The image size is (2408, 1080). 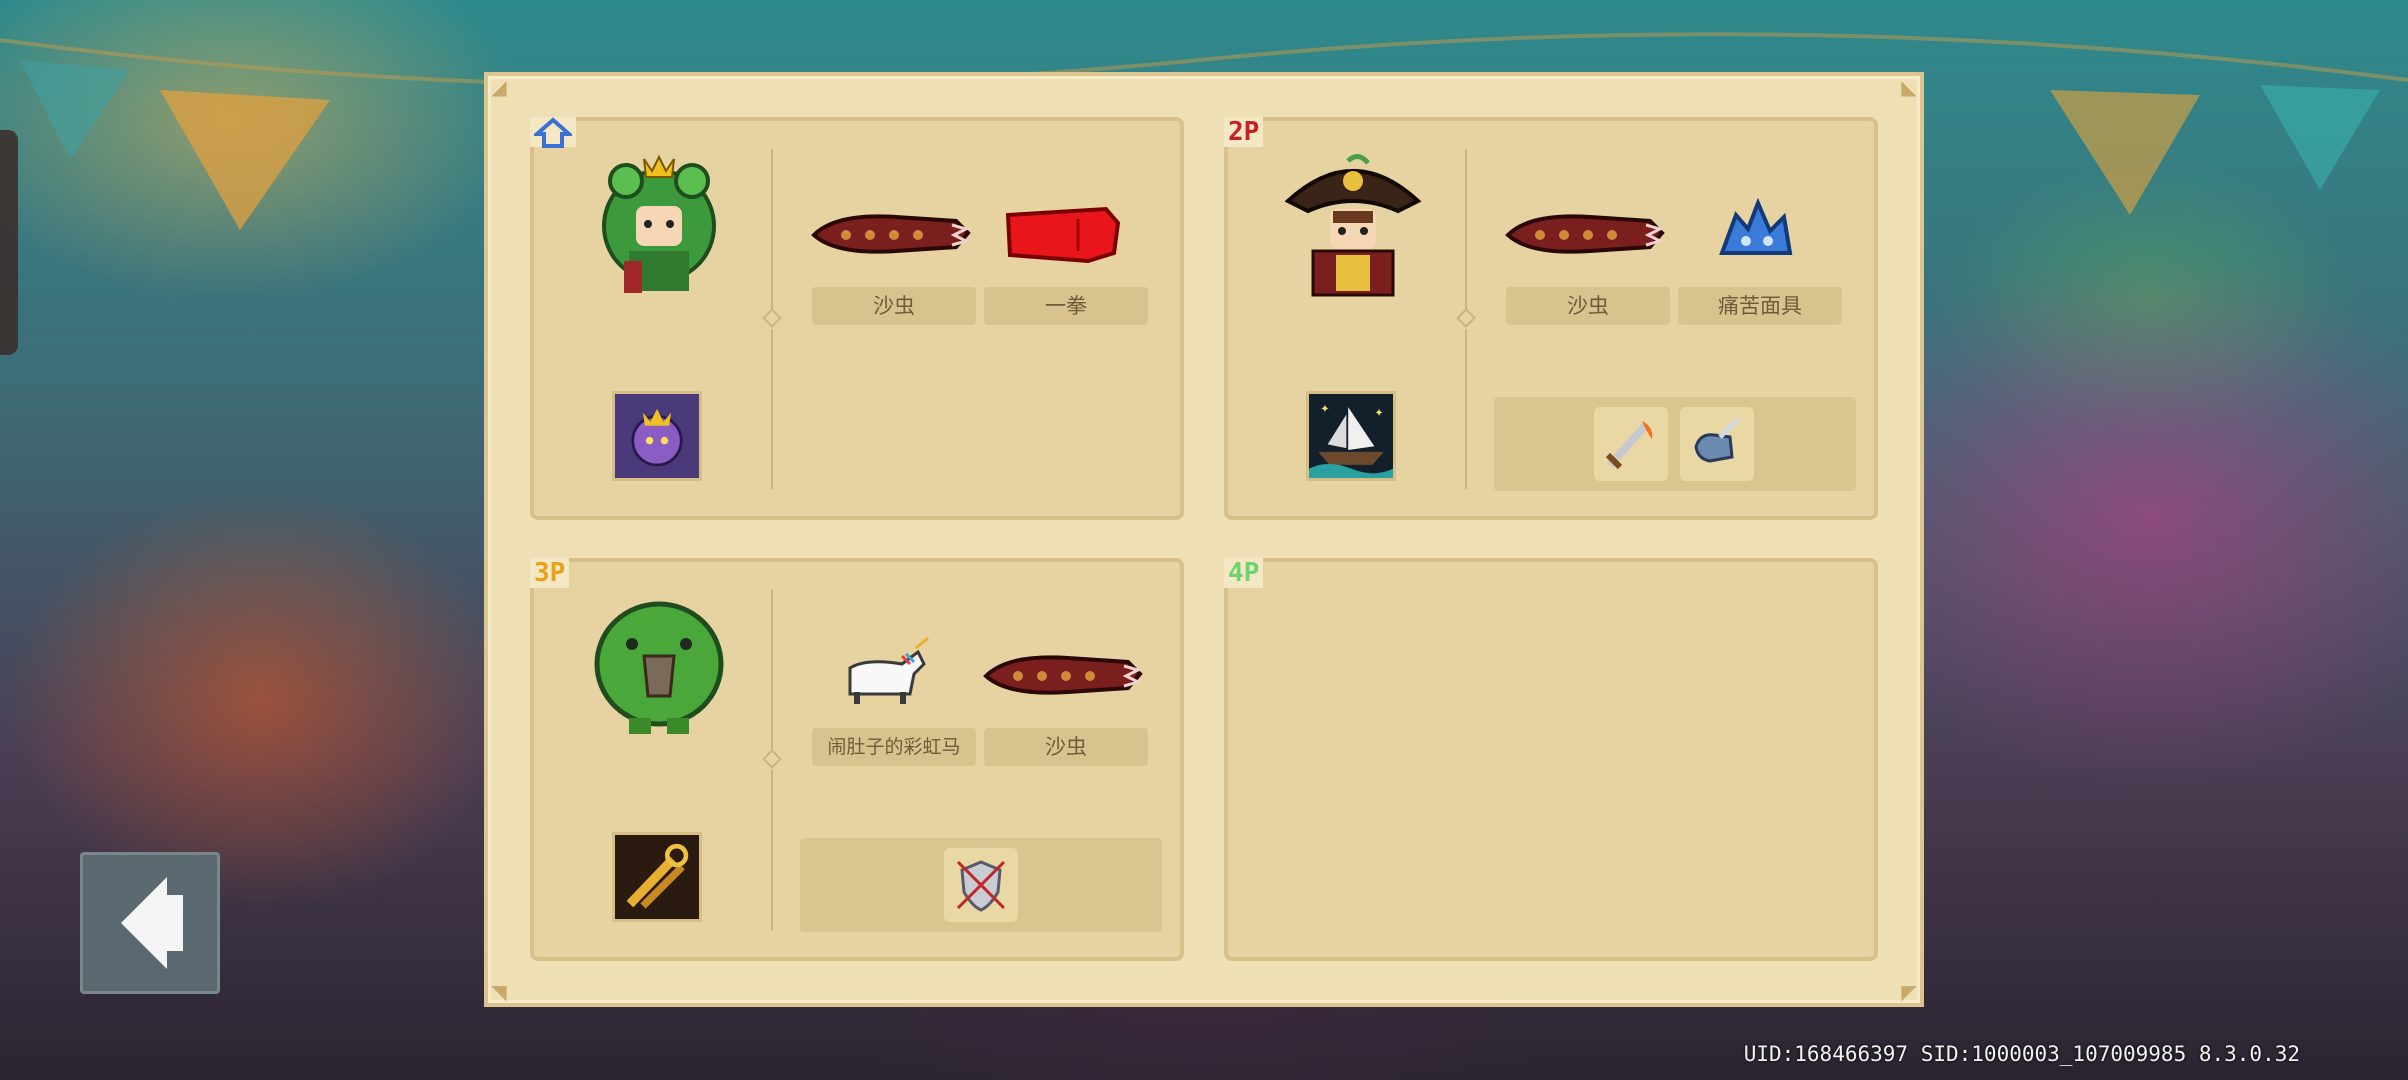 I want to click on rainbow-unicorn-icon, so click(x=890, y=674).